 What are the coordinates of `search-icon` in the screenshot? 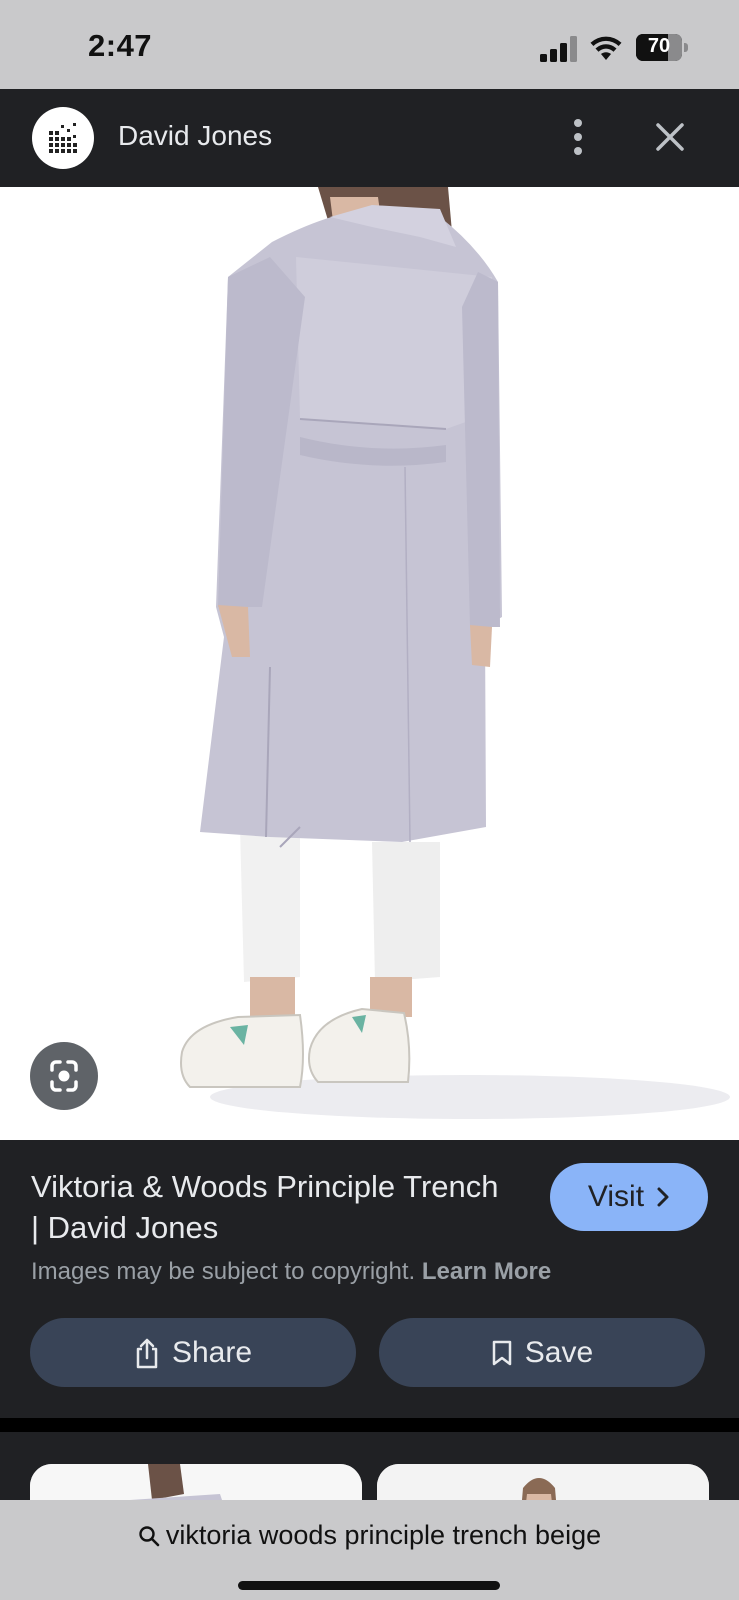 It's located at (149, 1535).